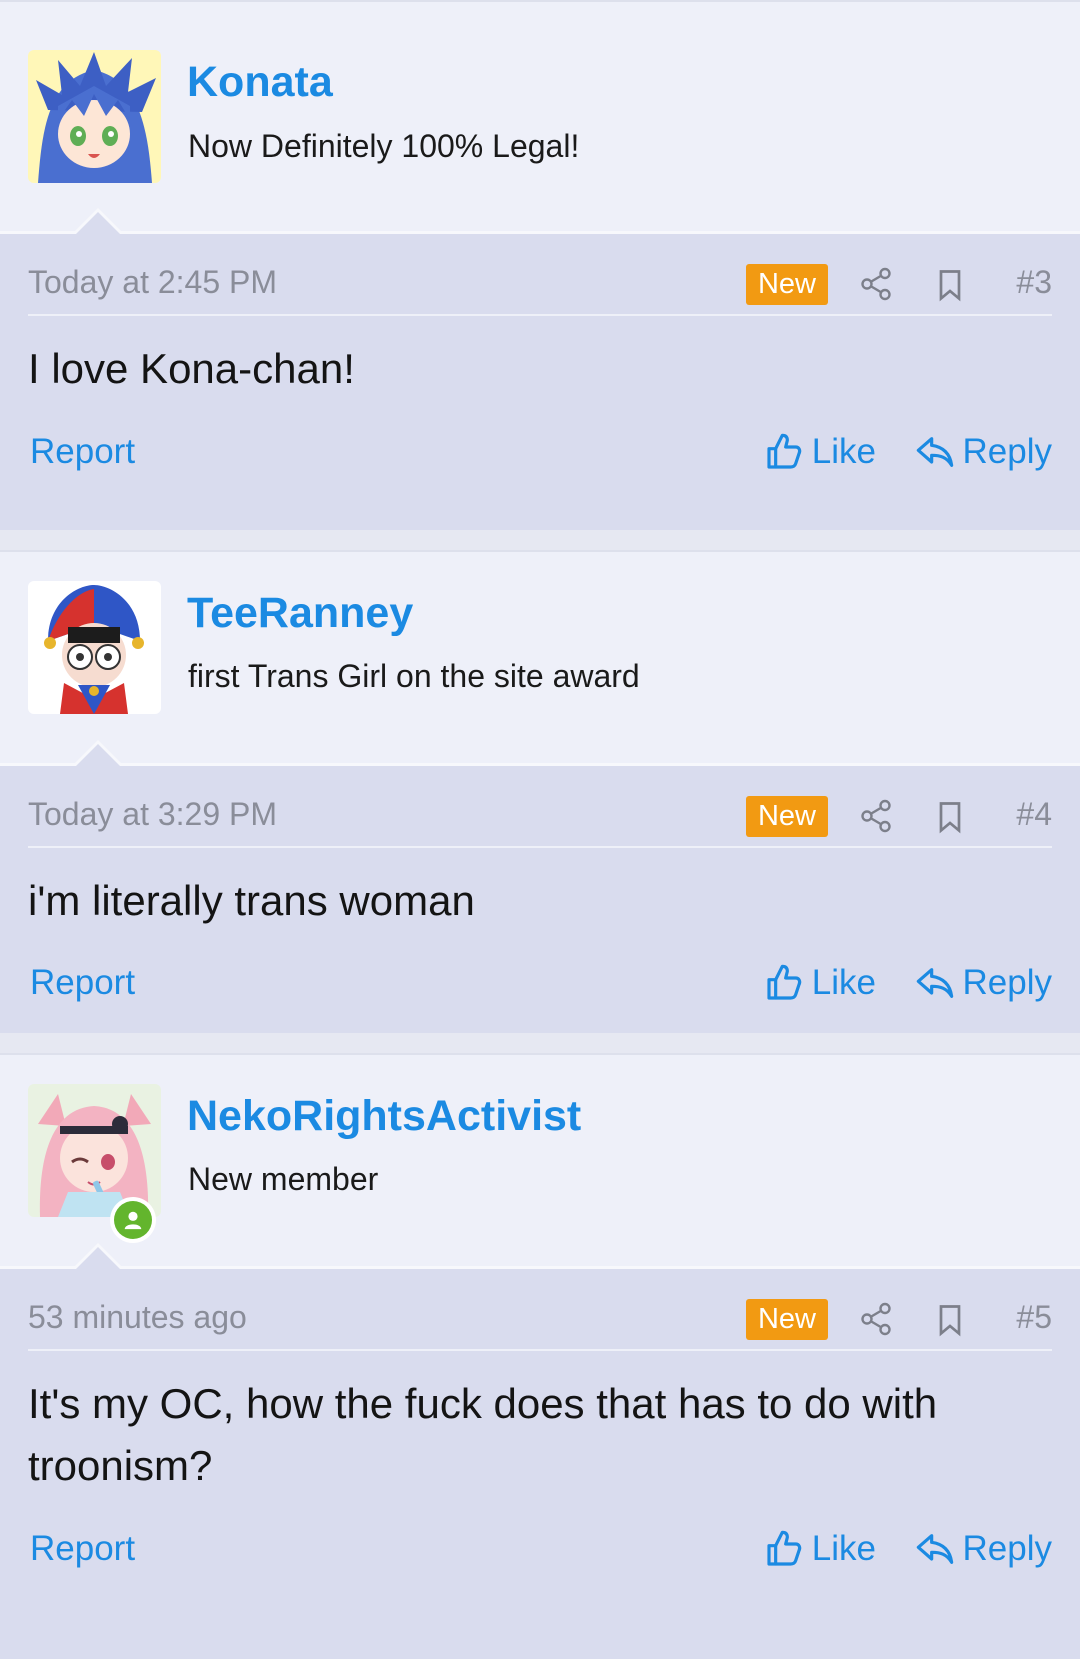  I want to click on post-meta: Today at 3:29 PM New #4, so click(540, 807).